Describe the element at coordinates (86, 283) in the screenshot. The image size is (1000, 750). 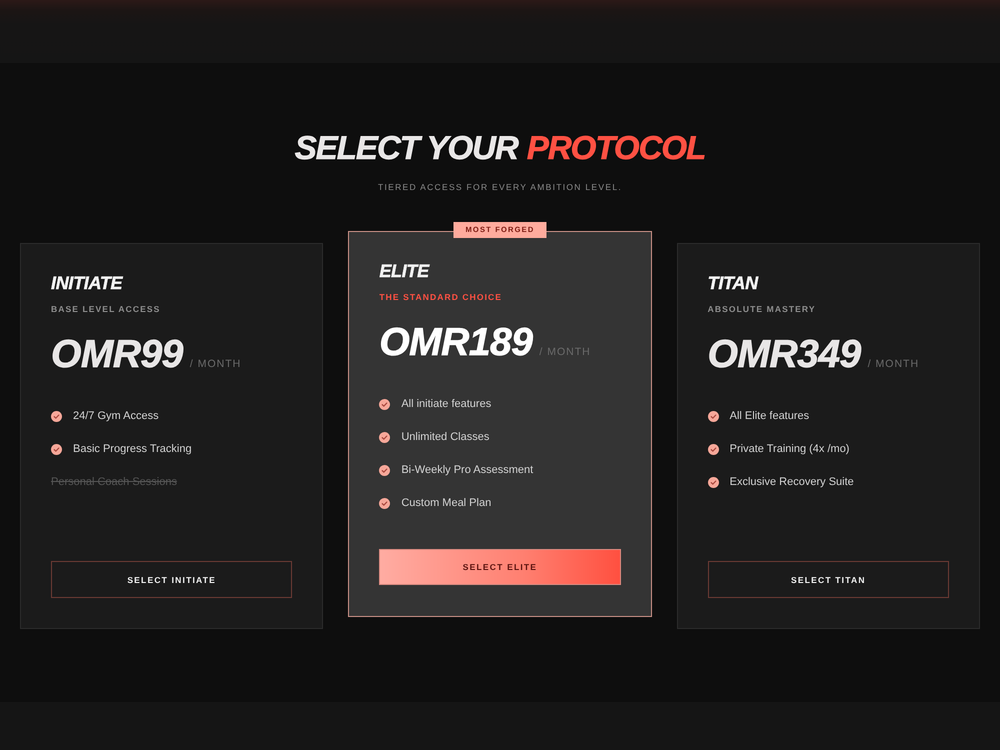
I see `plan-name: INITIATE` at that location.